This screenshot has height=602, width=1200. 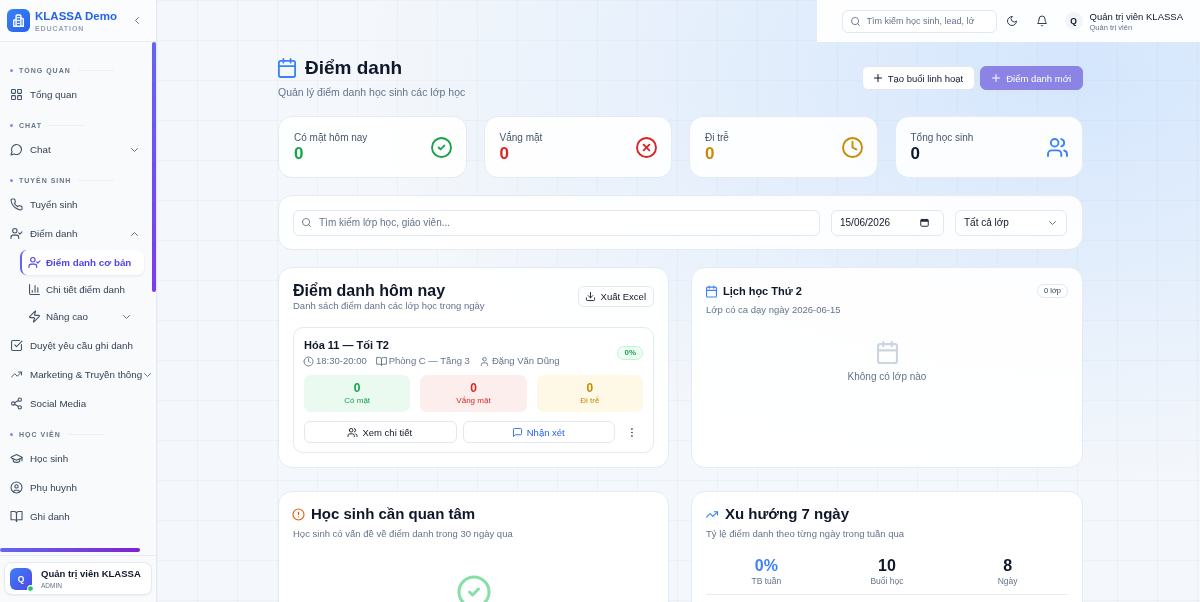 What do you see at coordinates (78, 204) in the screenshot?
I see `nav-item: Tuyển sinh` at bounding box center [78, 204].